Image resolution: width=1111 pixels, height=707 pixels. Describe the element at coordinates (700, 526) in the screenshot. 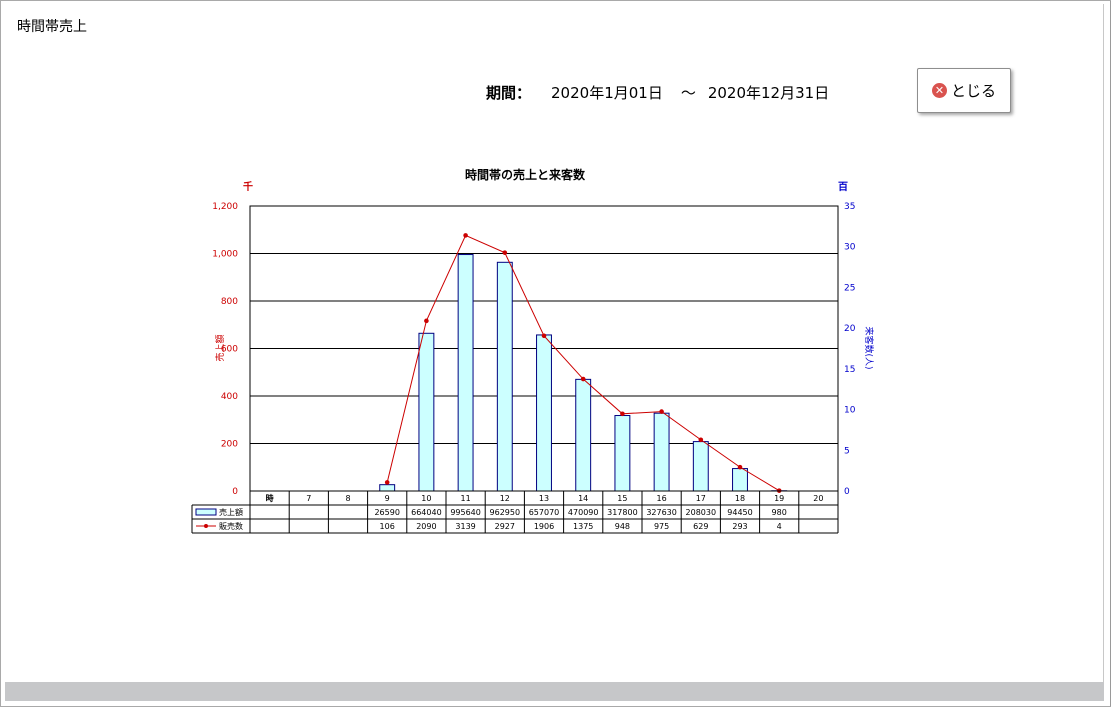

I see `data-label-quantity: 629` at that location.